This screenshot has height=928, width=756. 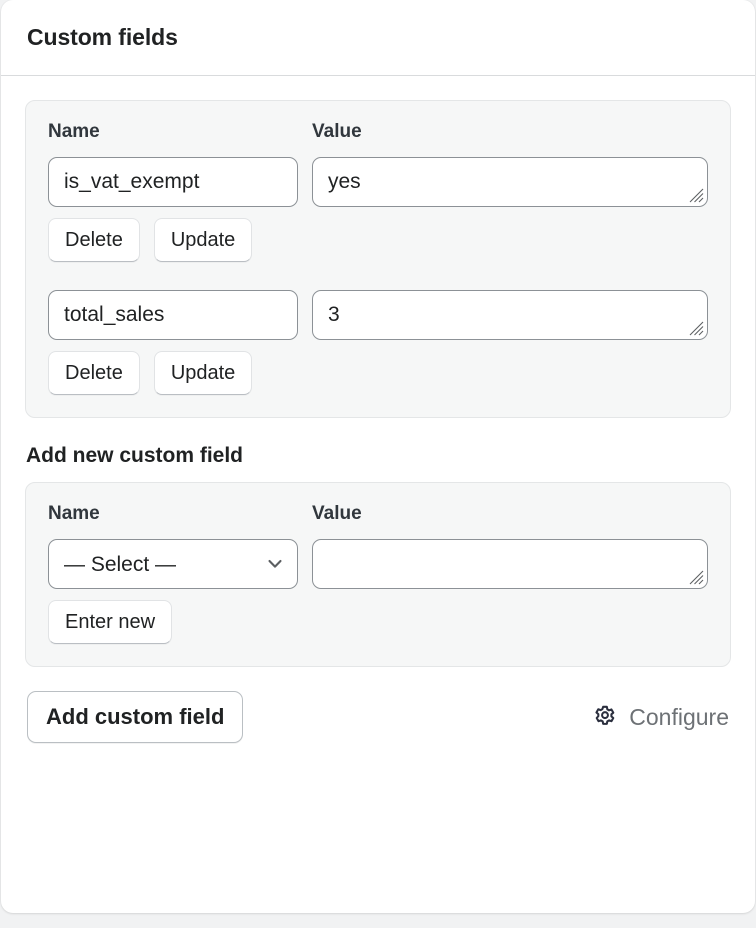 What do you see at coordinates (102, 37) in the screenshot?
I see `page-title: Custom fields` at bounding box center [102, 37].